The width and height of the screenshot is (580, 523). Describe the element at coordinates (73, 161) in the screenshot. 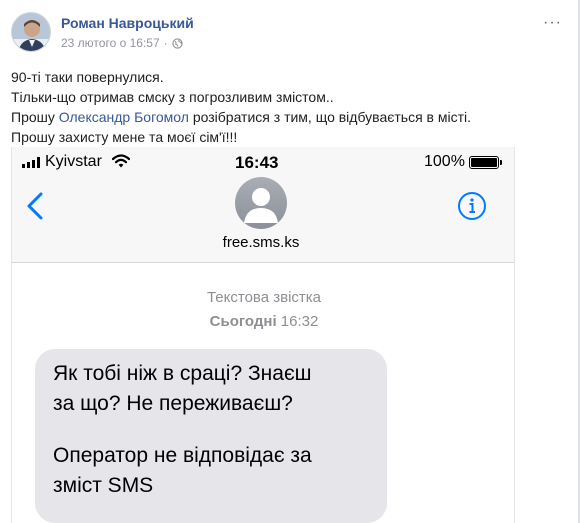

I see `carrier-name: Kyivstar` at that location.